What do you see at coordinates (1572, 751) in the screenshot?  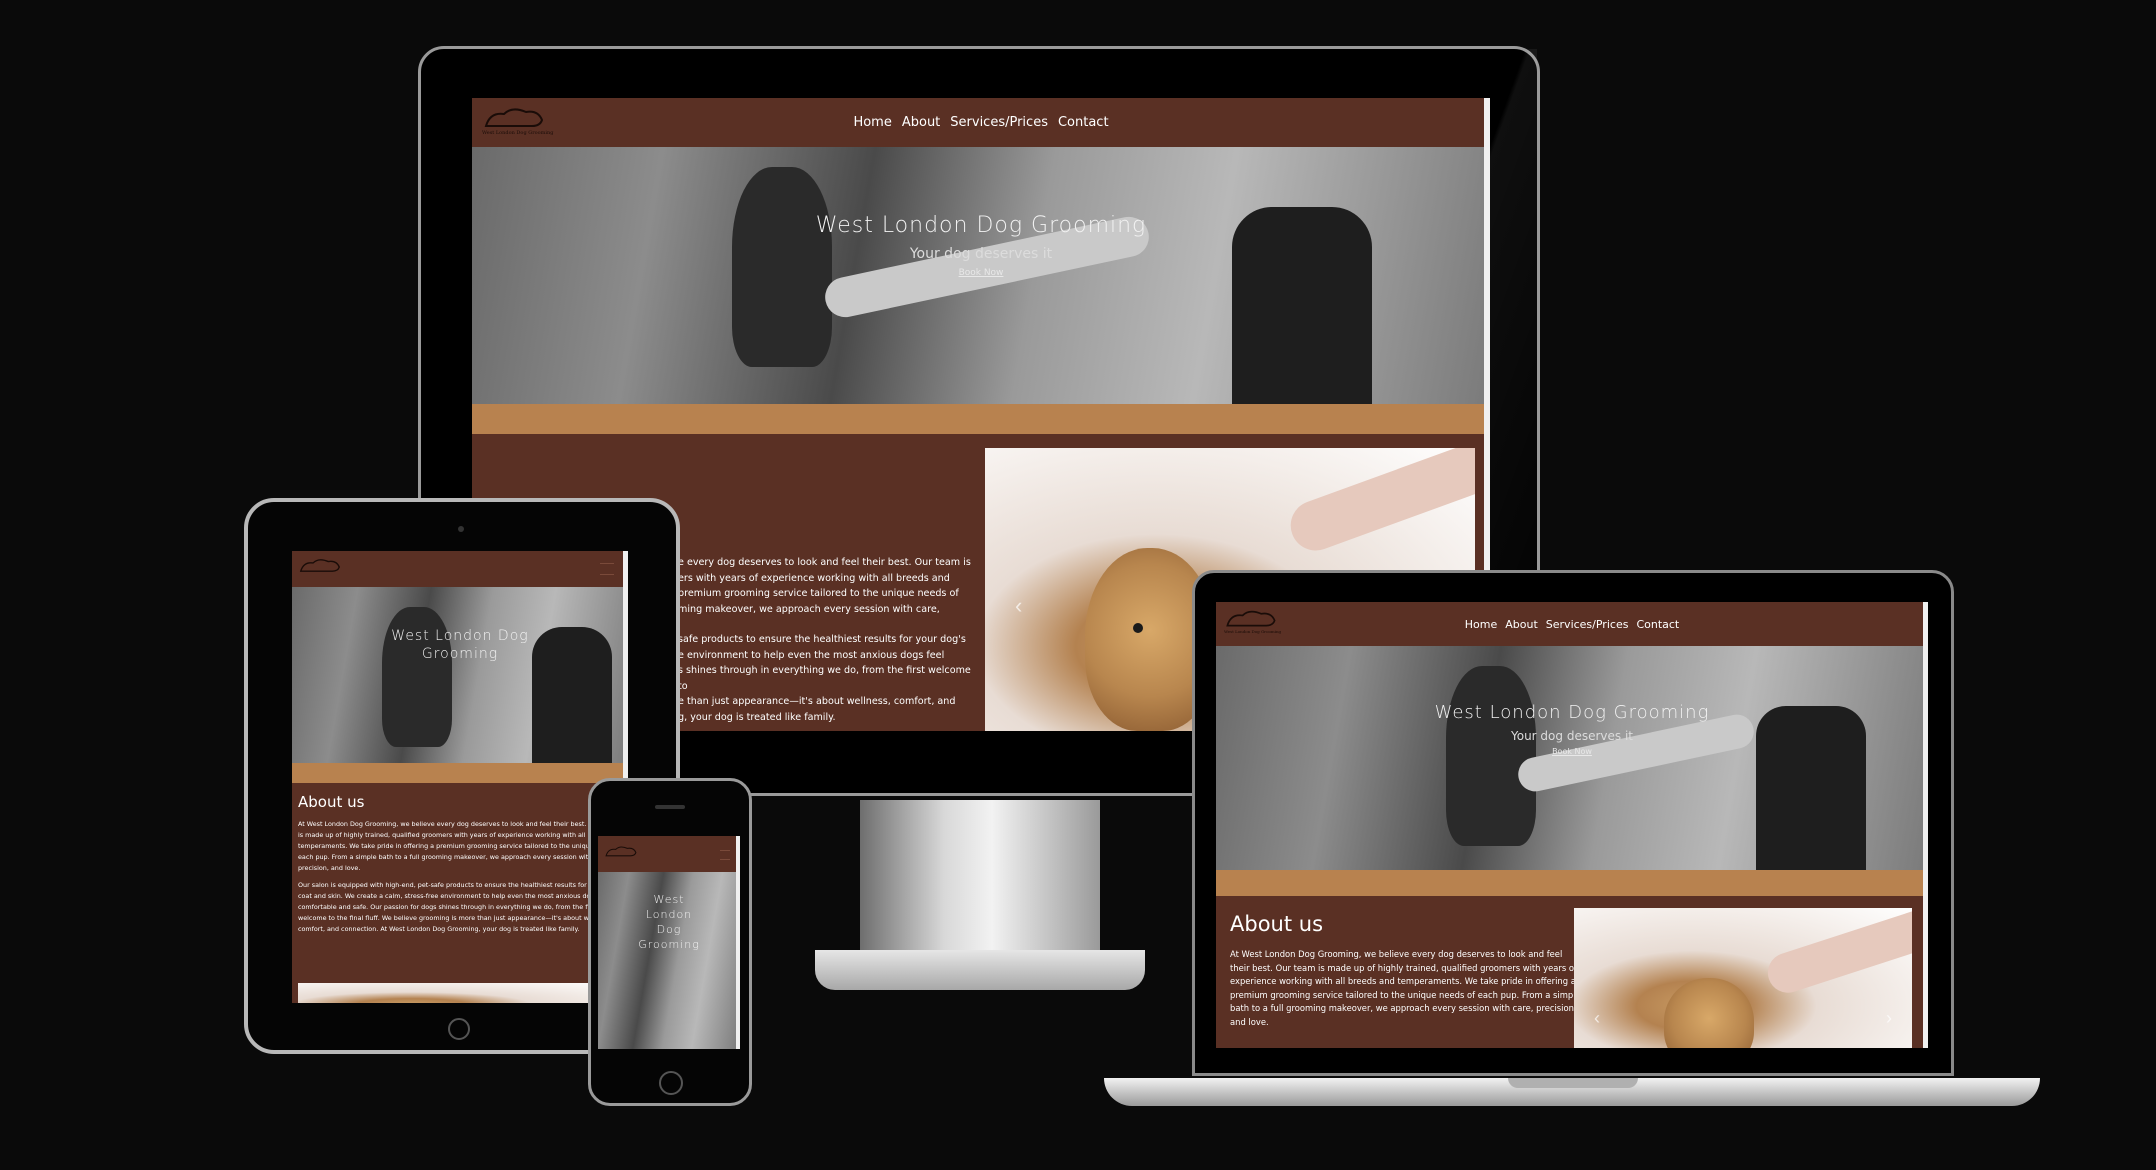 I see `laptop-book-now-button: Book Now` at bounding box center [1572, 751].